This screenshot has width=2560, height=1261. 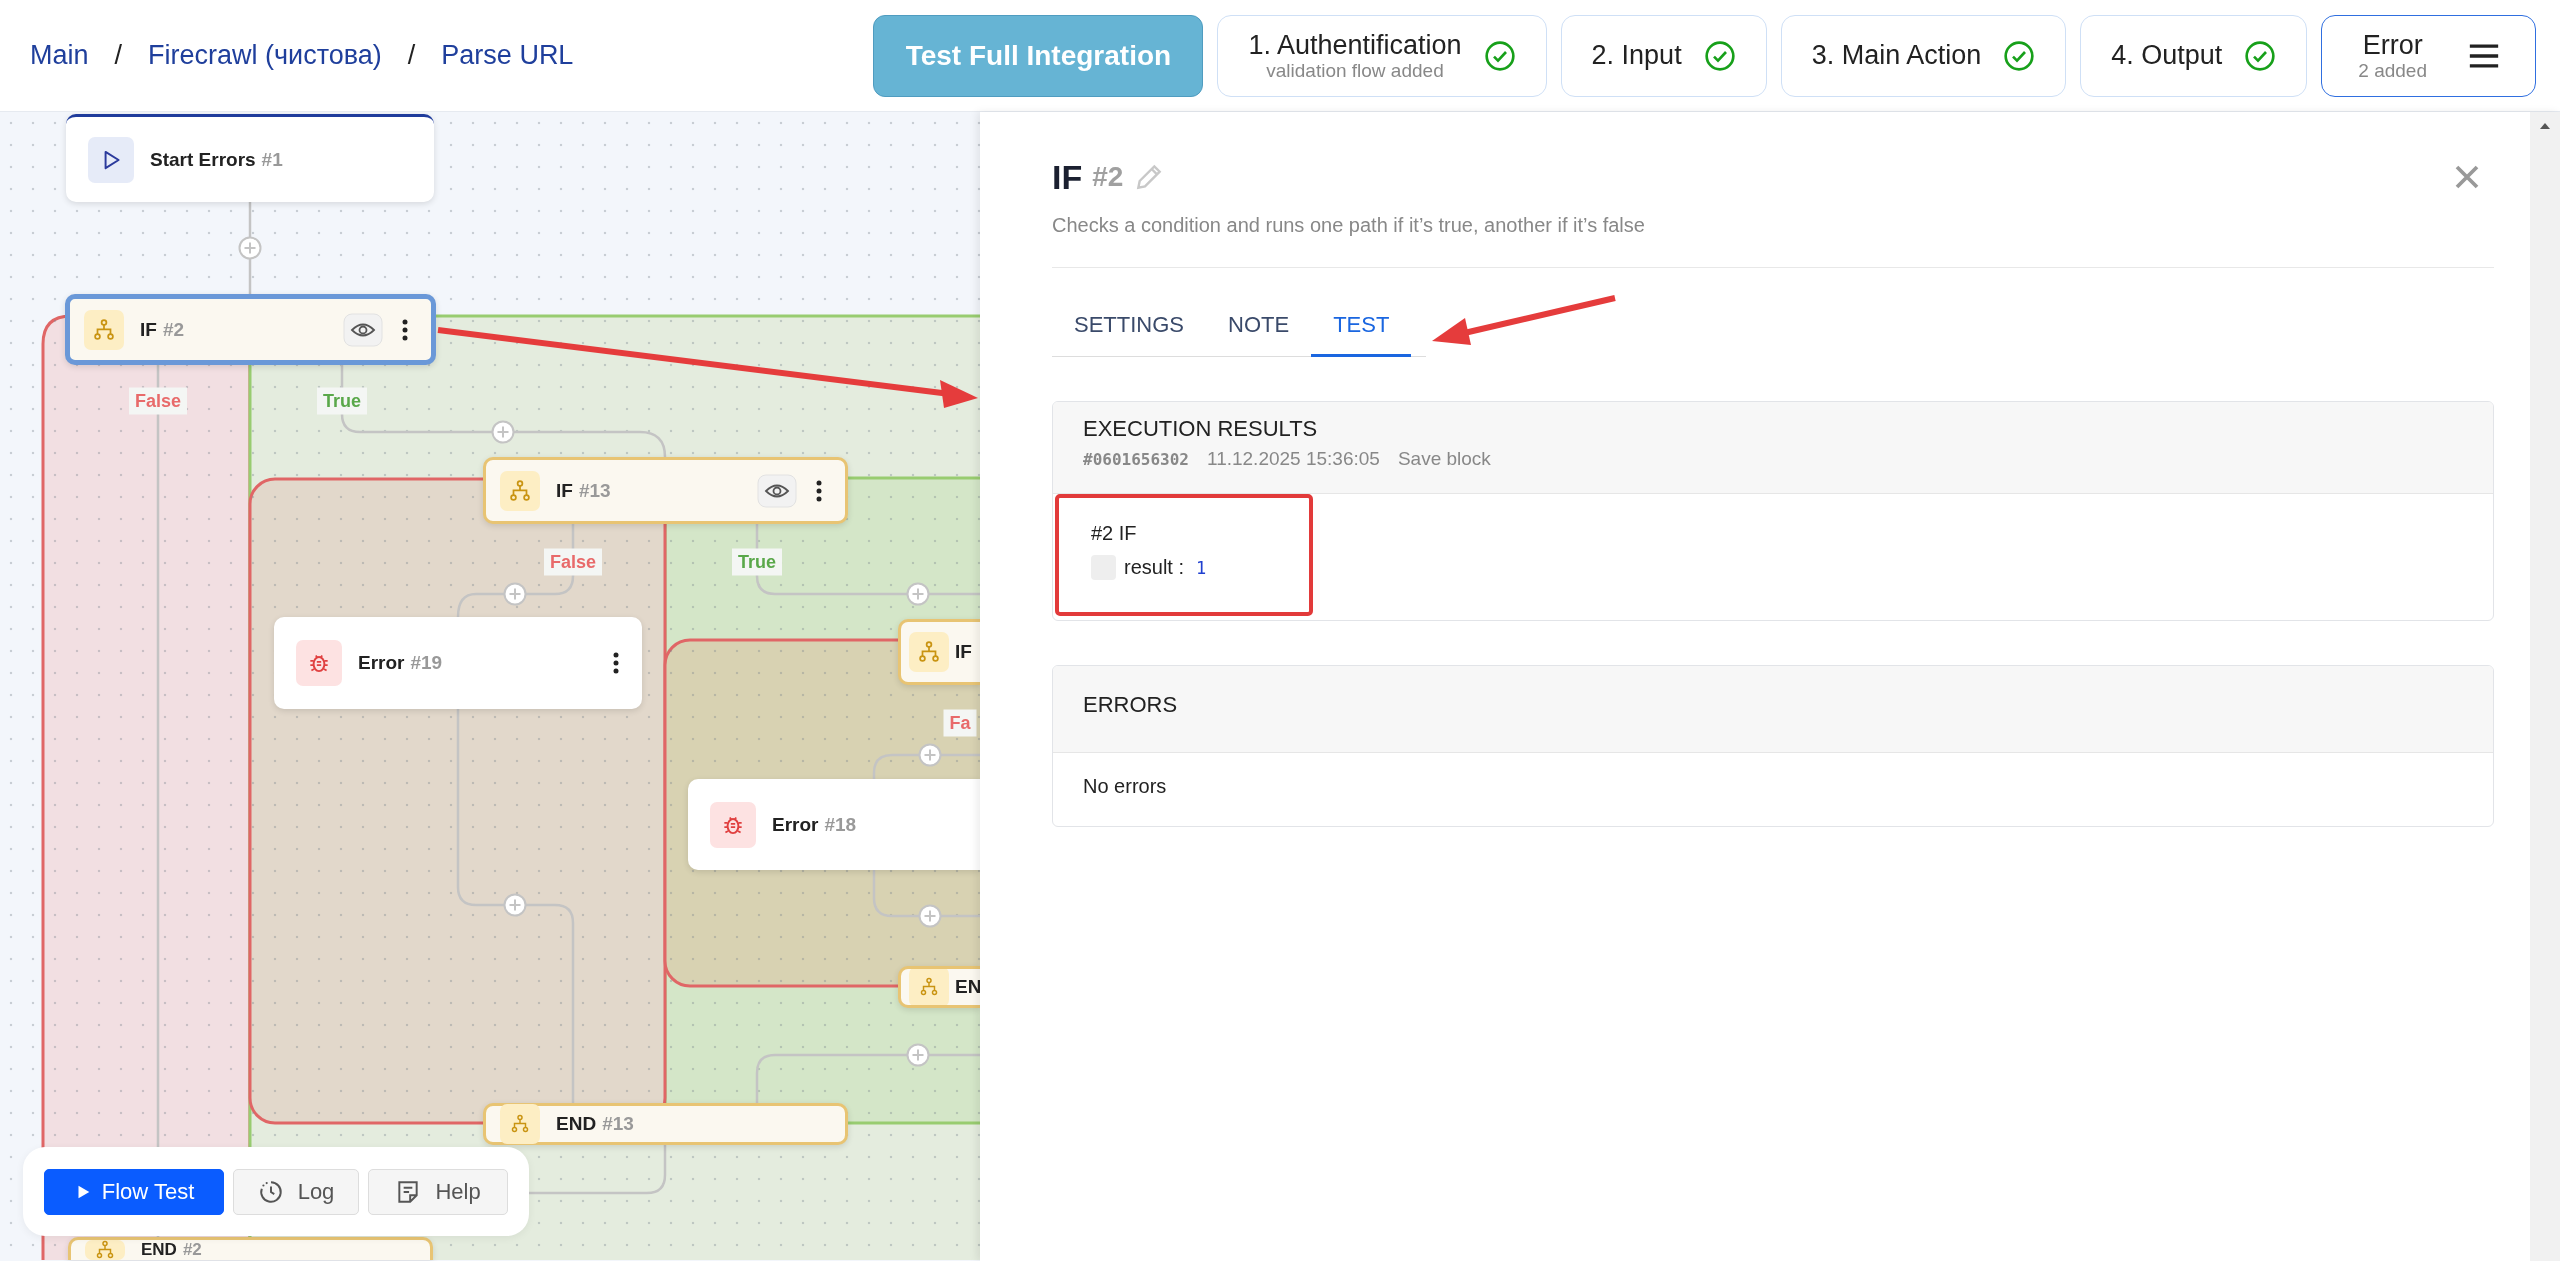 I want to click on breadcrumb-link: Parse URL, so click(x=507, y=55).